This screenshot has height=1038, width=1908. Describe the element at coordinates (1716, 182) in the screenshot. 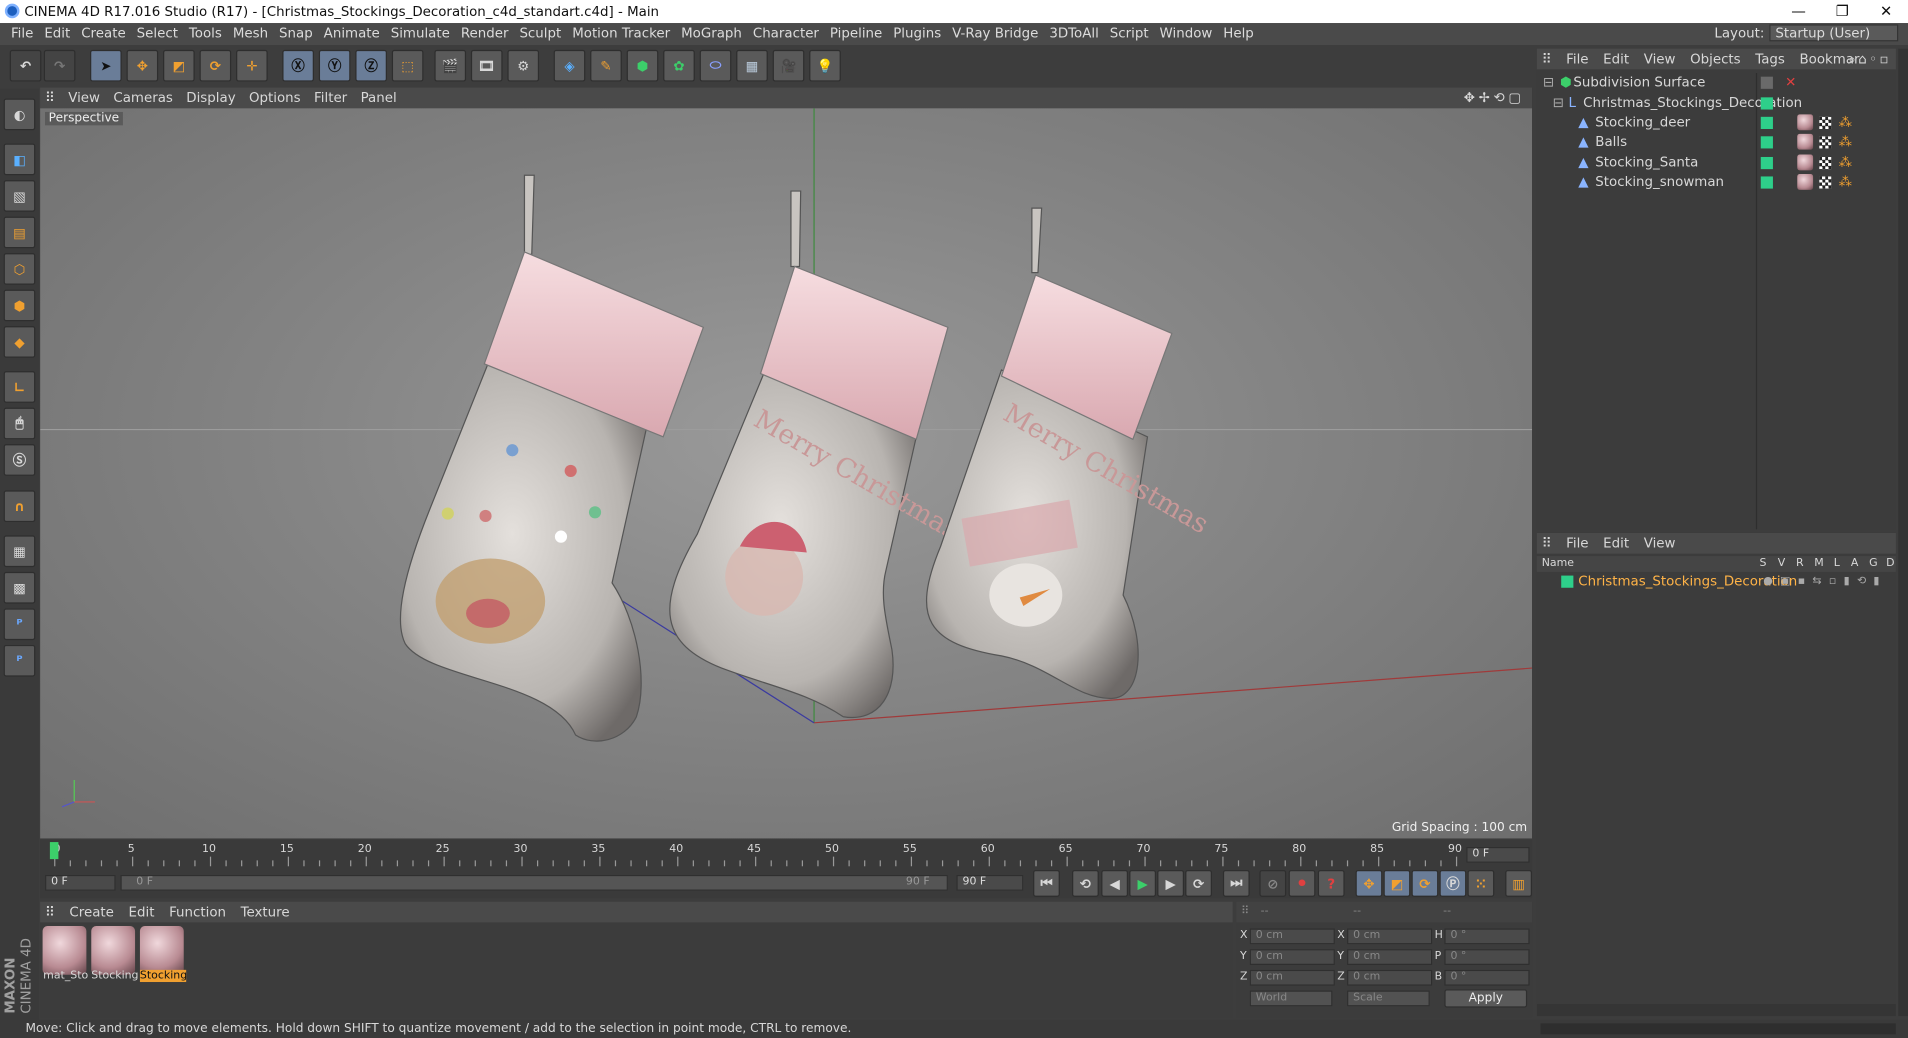

I see `object-row-stocking-snowman: ▲ Stocking_snowman ⁂` at that location.